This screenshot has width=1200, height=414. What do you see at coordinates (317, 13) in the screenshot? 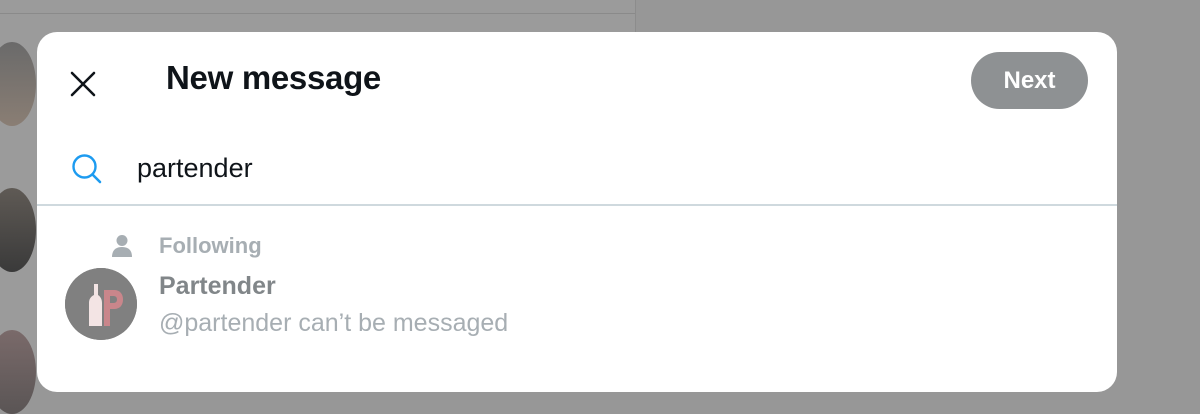
I see `background-divider` at bounding box center [317, 13].